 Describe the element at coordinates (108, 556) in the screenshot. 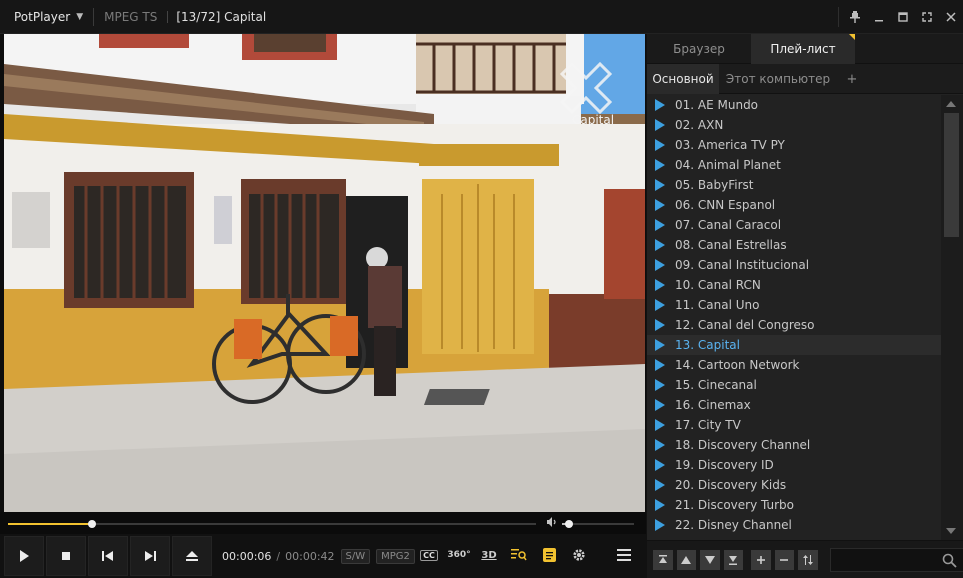

I see `previous-button` at that location.